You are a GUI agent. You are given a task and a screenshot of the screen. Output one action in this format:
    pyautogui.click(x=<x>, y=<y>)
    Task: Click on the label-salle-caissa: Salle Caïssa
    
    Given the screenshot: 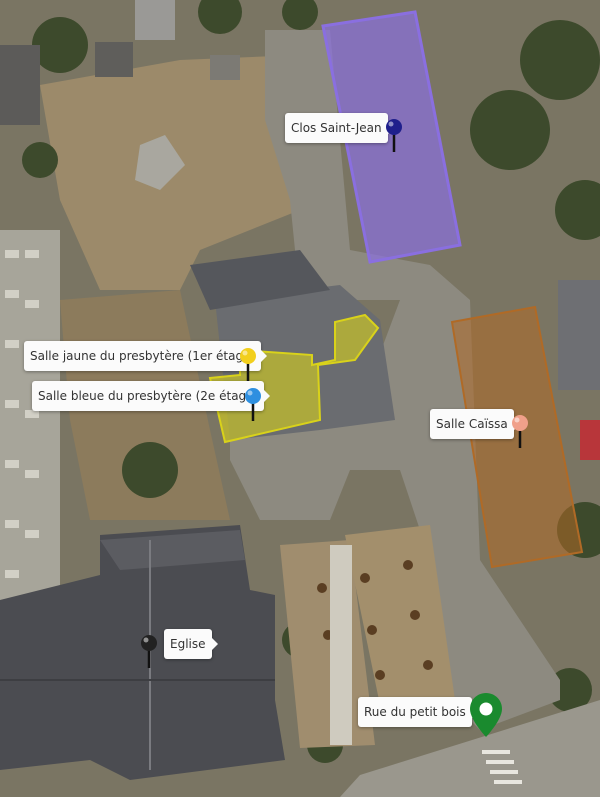 What is the action you would take?
    pyautogui.click(x=475, y=424)
    